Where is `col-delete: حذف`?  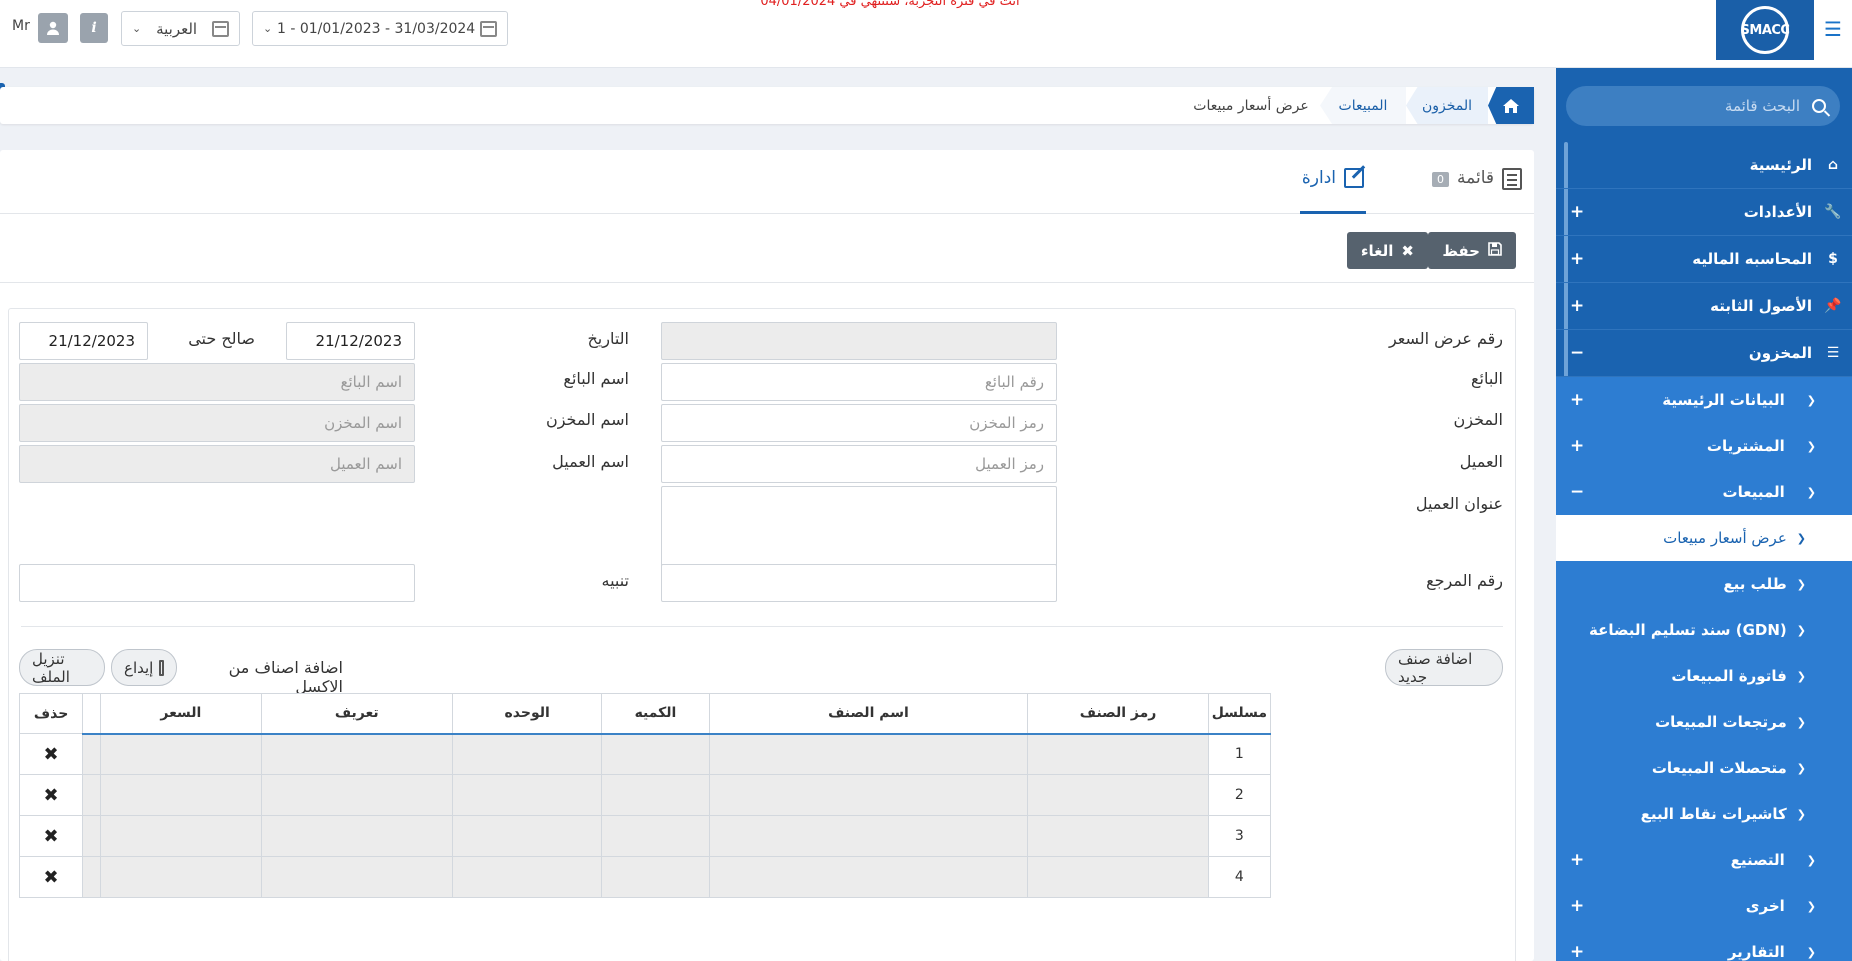
col-delete: حذف is located at coordinates (51, 713).